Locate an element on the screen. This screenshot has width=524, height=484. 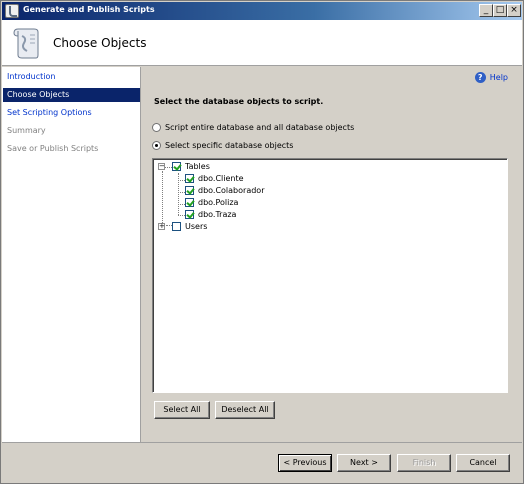
radio-label: Select specific database objects is located at coordinates (229, 145).